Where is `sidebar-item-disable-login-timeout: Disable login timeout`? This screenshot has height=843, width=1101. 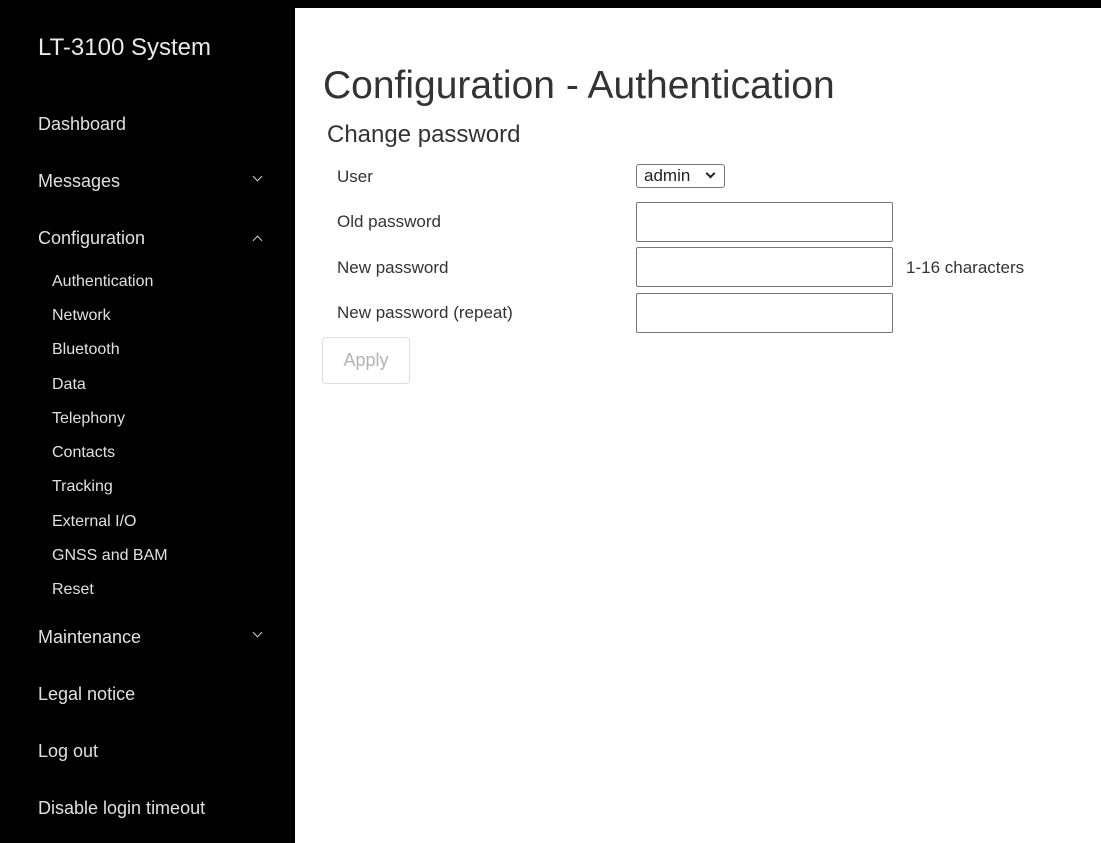 sidebar-item-disable-login-timeout: Disable login timeout is located at coordinates (153, 811).